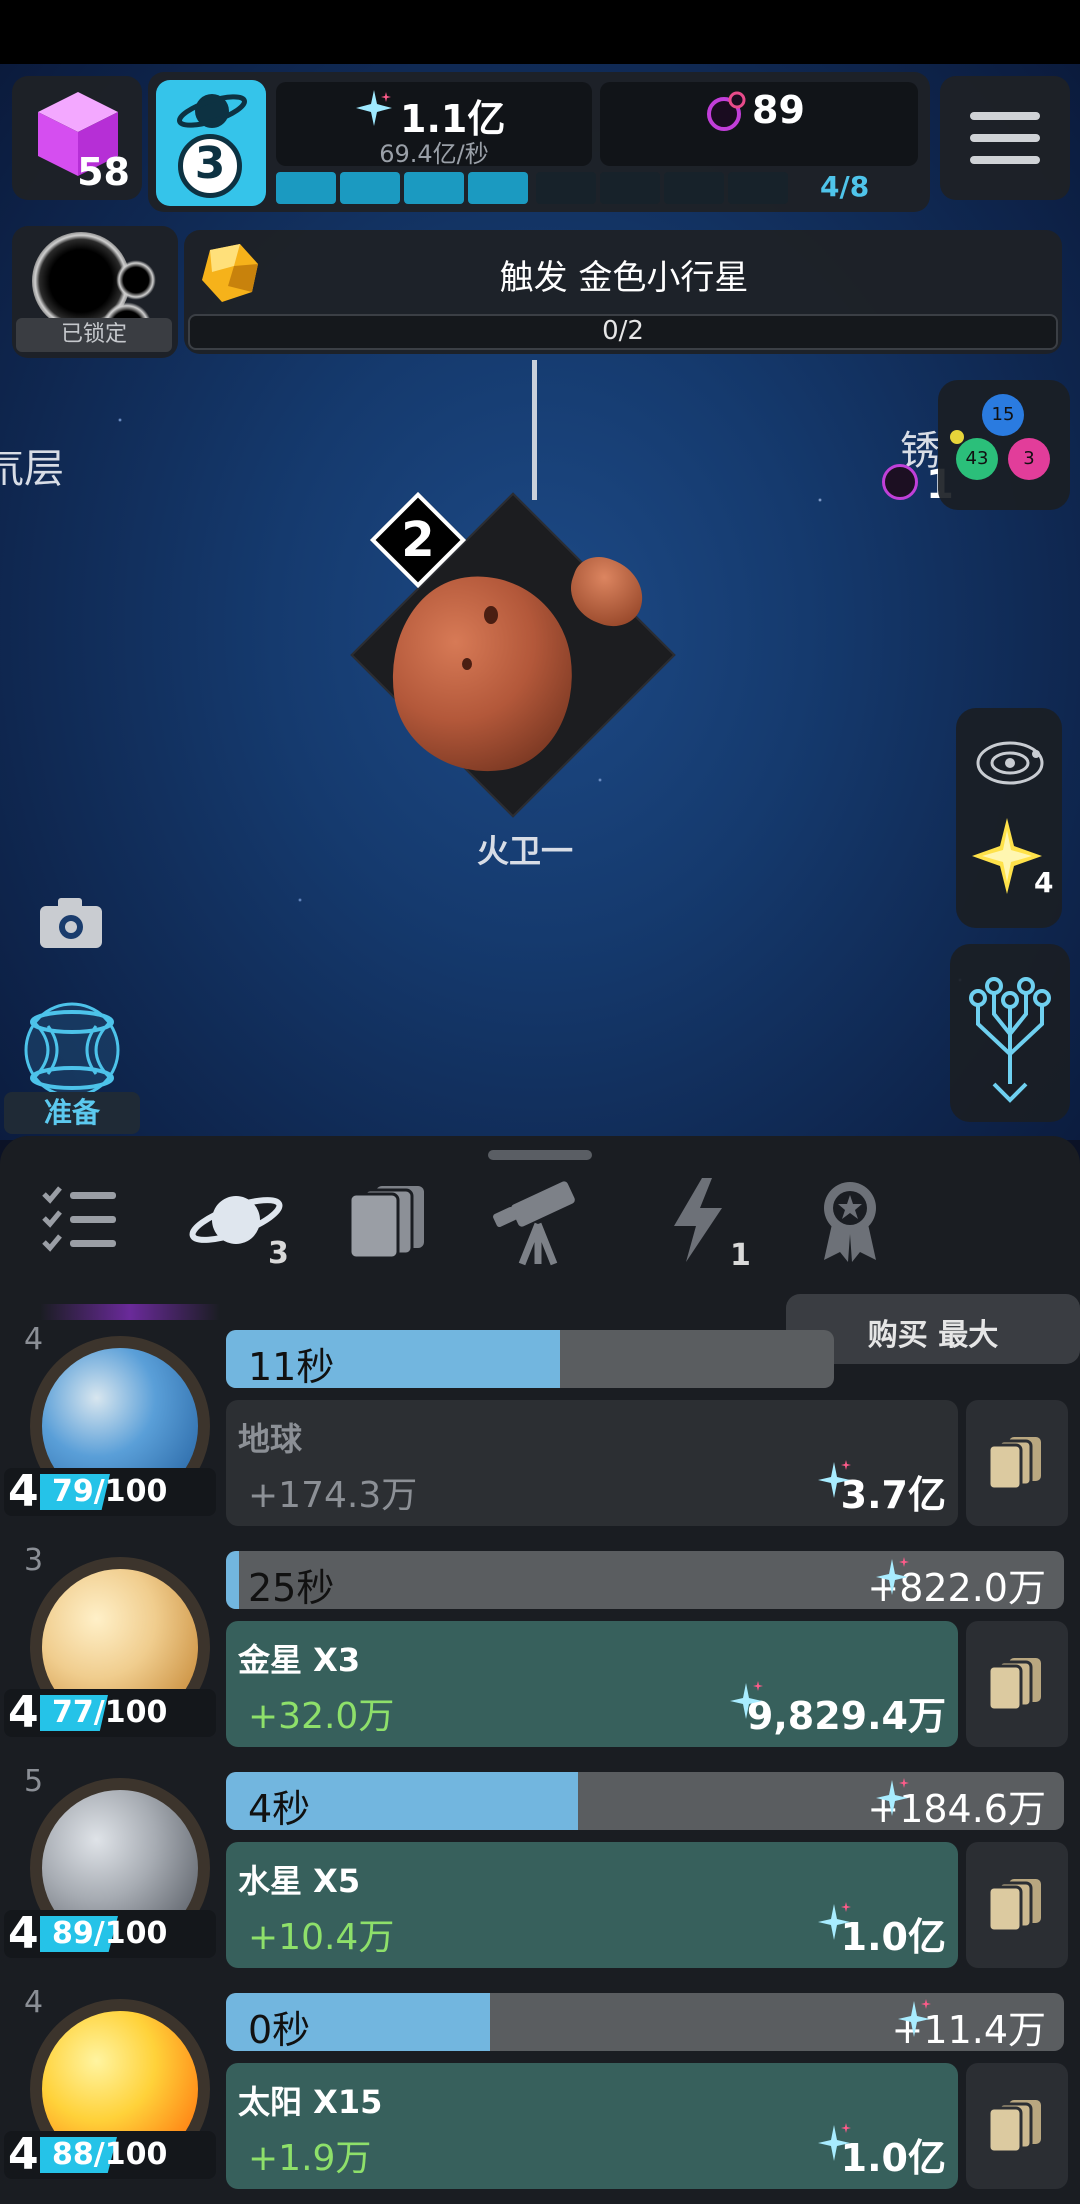  What do you see at coordinates (32, 469) in the screenshot?
I see `scene-left-edge-label: 氘层` at bounding box center [32, 469].